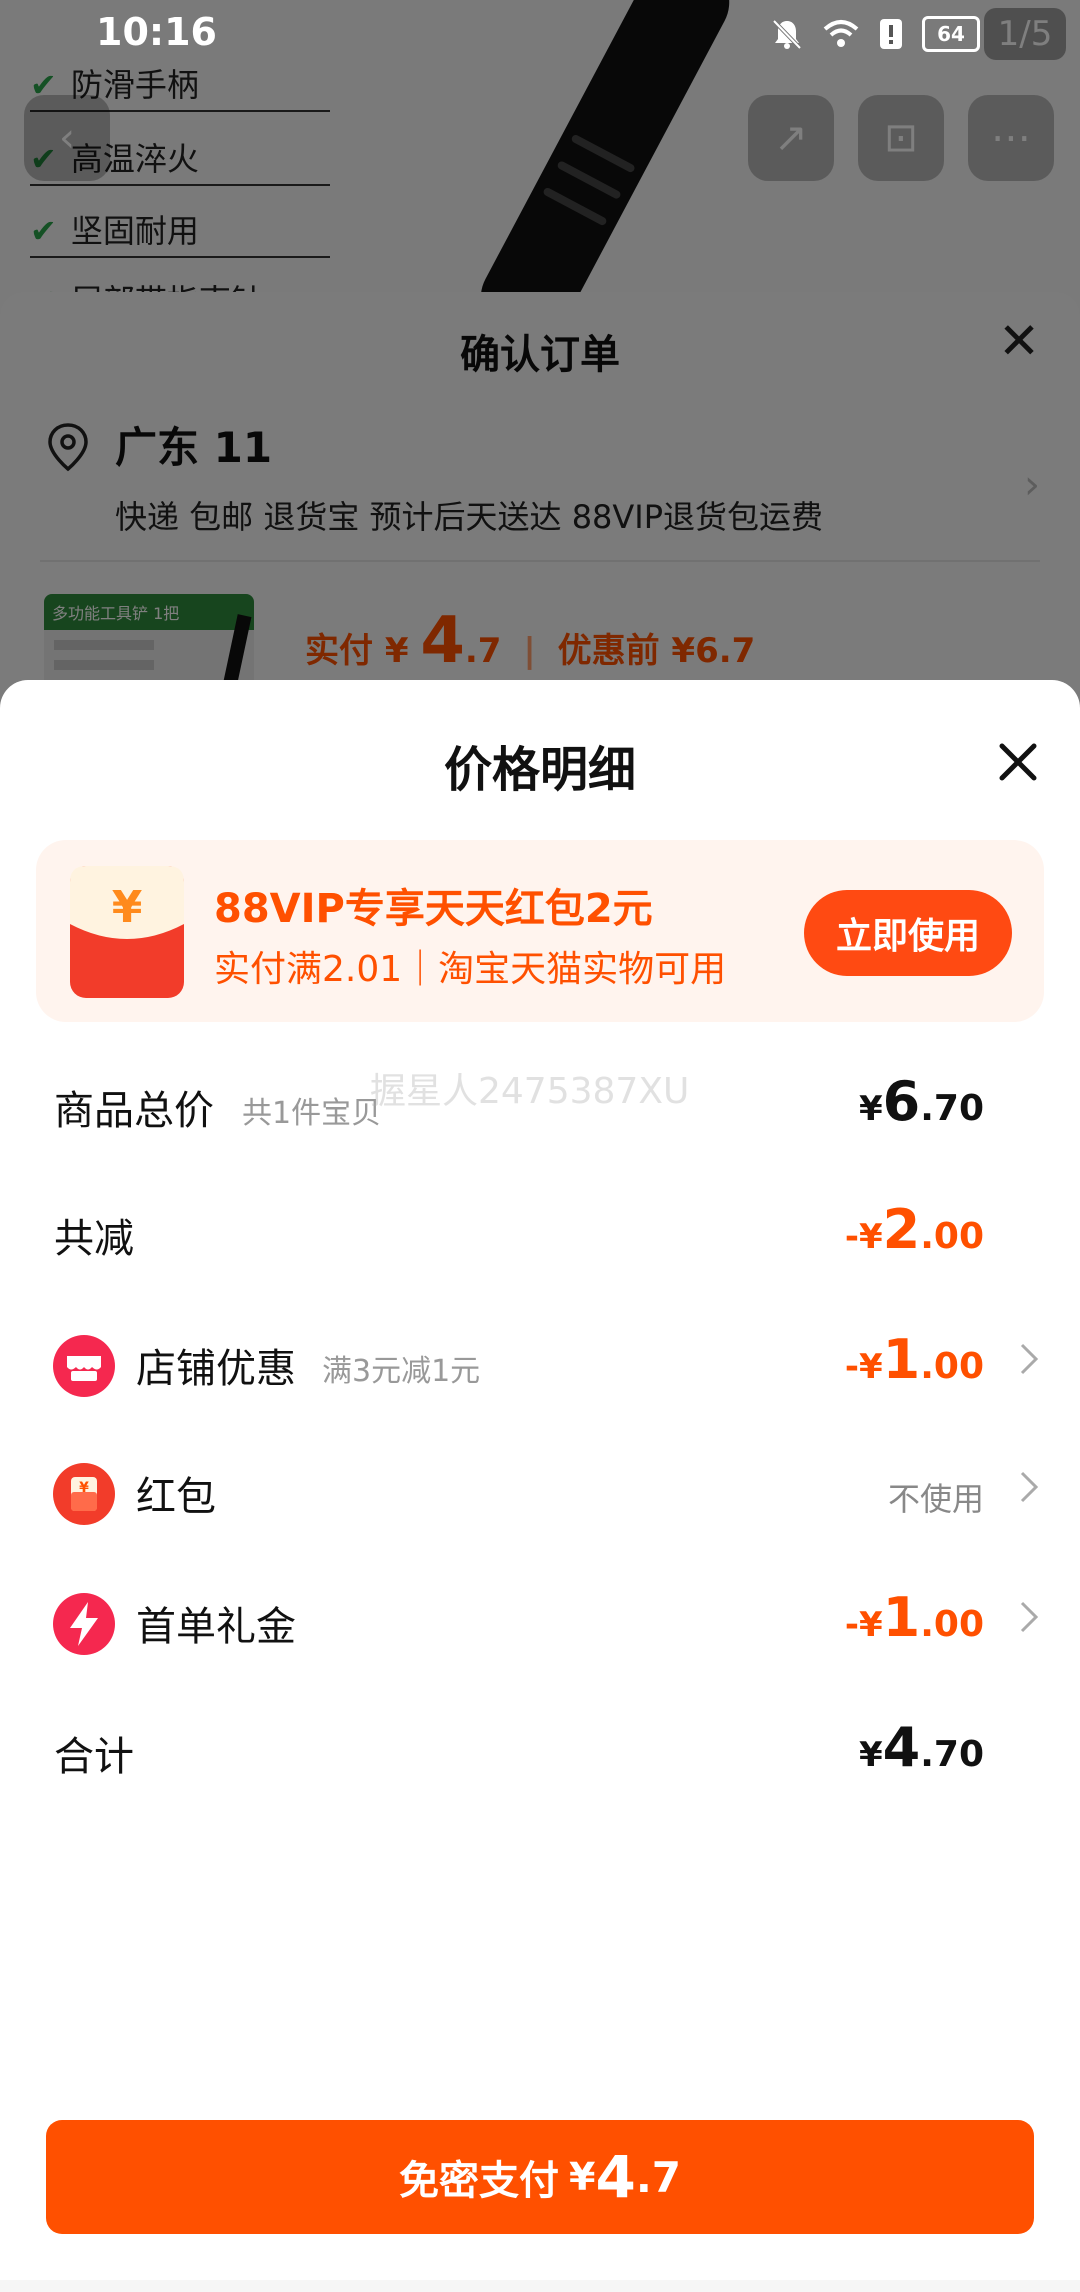  What do you see at coordinates (539, 770) in the screenshot?
I see `sheet-title: 价格明细` at bounding box center [539, 770].